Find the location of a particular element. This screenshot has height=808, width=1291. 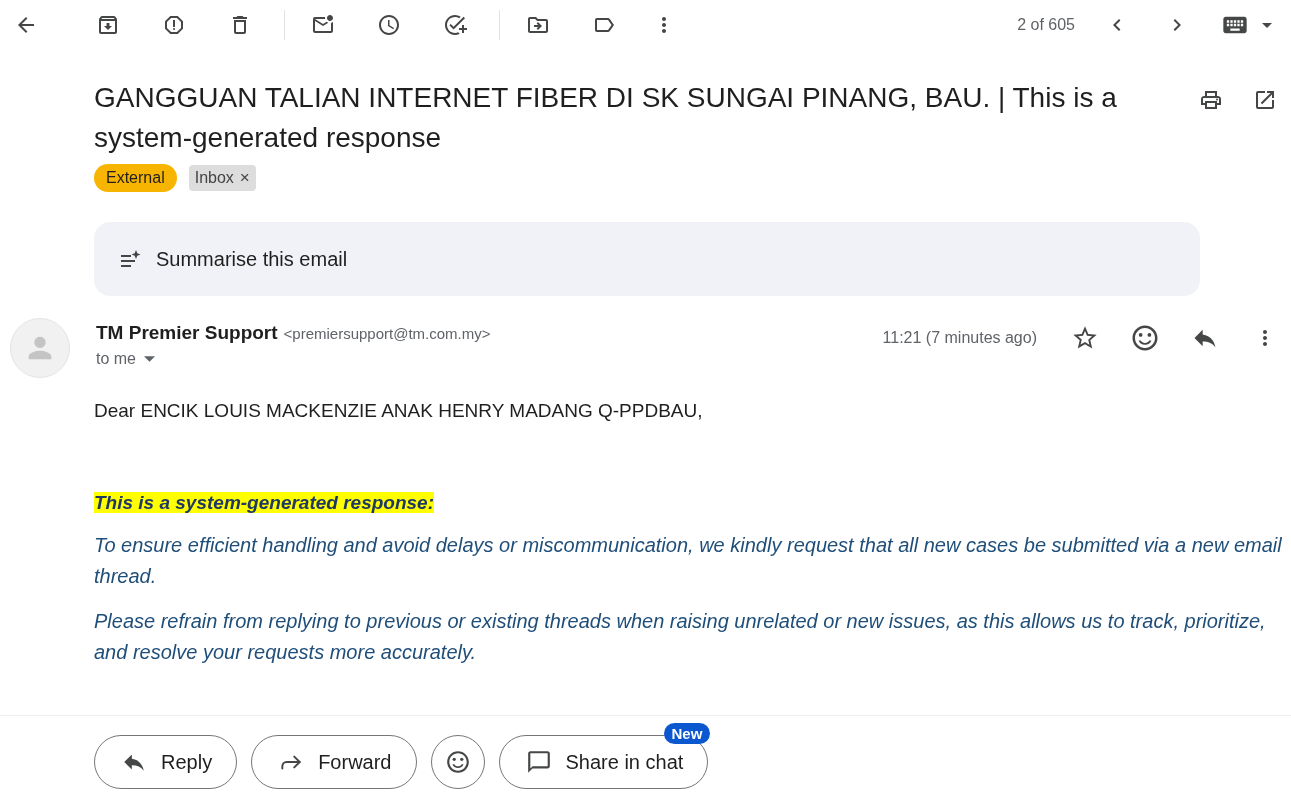

emoji-reaction-button is located at coordinates (457, 762).